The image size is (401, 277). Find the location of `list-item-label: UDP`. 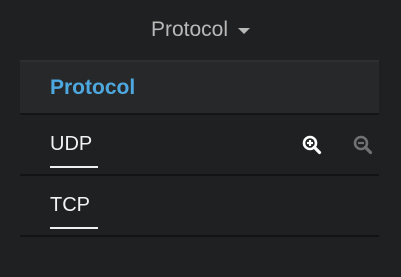

list-item-label: UDP is located at coordinates (71, 144).